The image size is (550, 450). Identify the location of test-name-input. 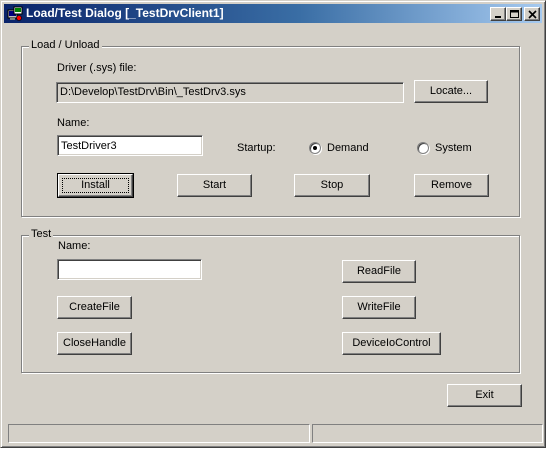
(129, 269).